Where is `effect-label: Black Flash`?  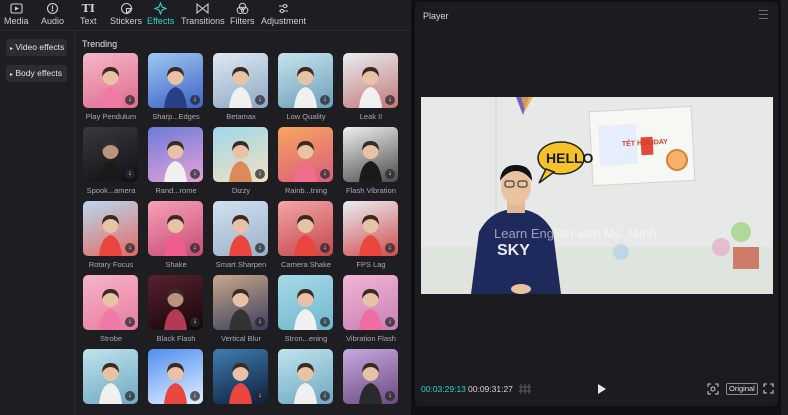 effect-label: Black Flash is located at coordinates (176, 338).